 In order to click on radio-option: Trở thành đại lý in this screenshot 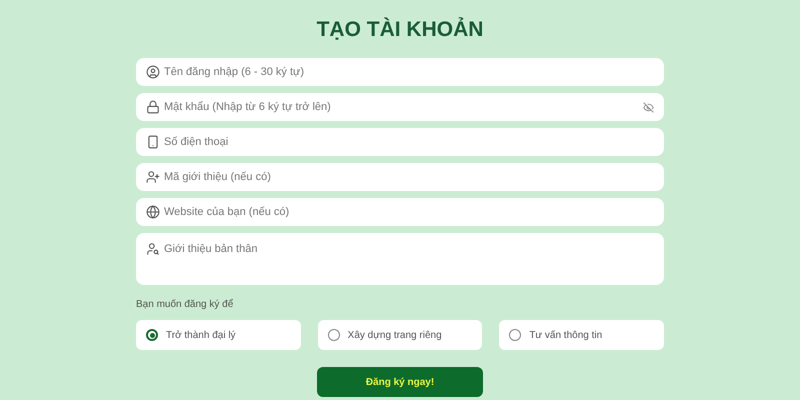, I will do `click(218, 335)`.